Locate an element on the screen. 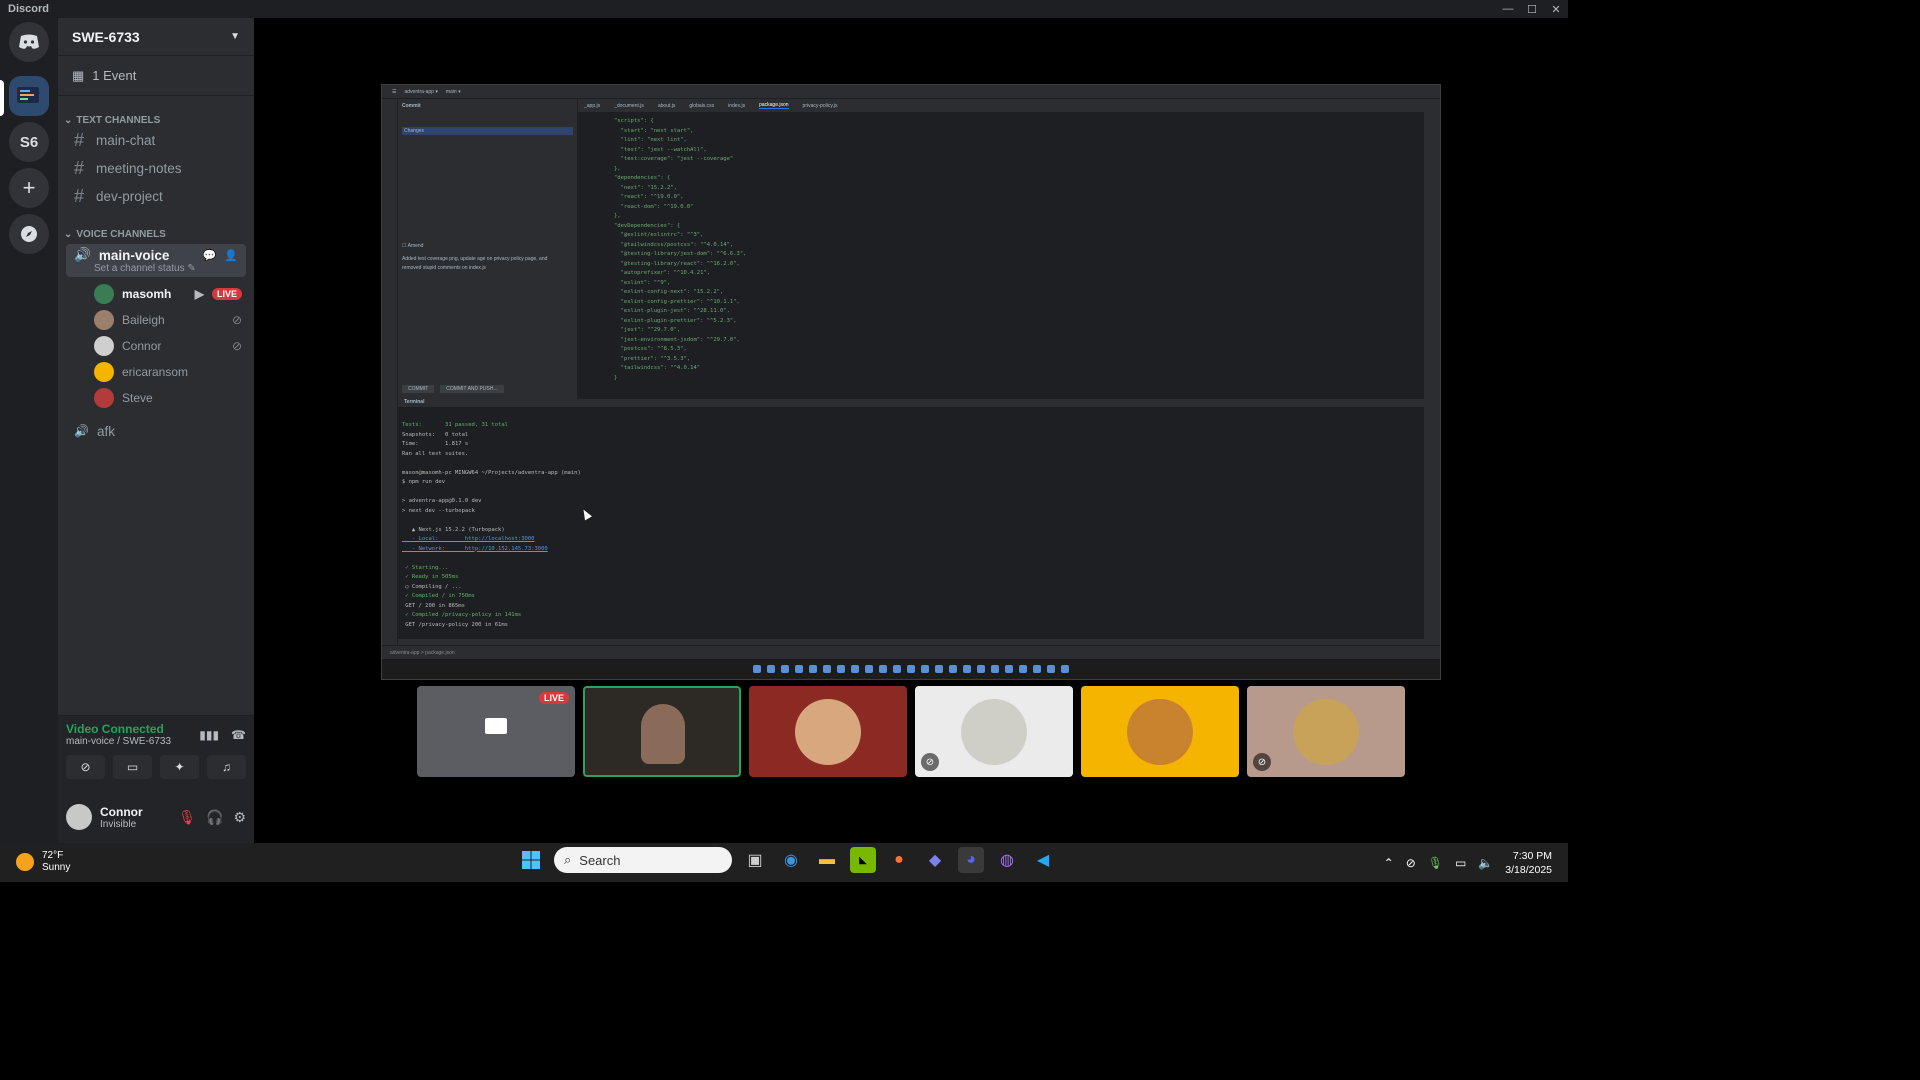 The image size is (1920, 1080). channel-main-chat: # main-chat is located at coordinates (156, 140).